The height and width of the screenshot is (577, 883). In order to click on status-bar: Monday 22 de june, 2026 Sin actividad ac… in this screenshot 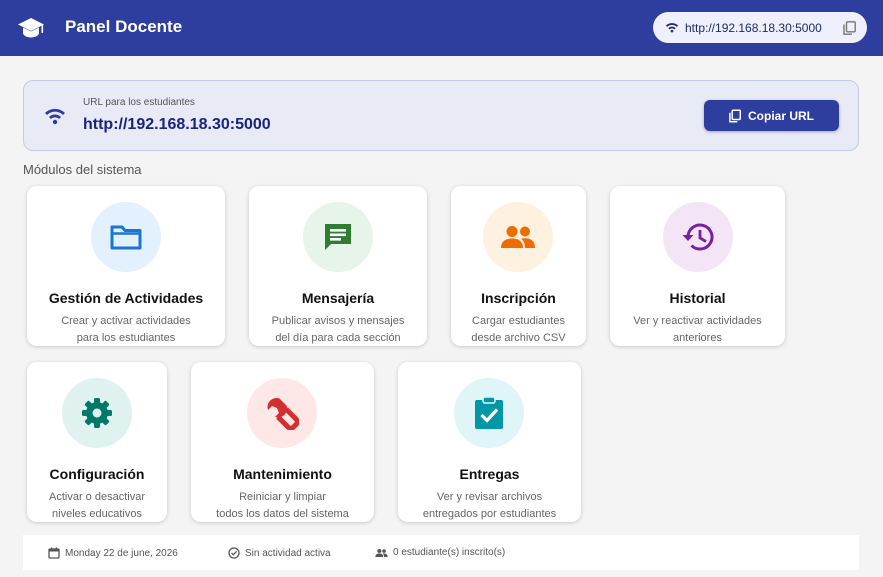, I will do `click(441, 552)`.